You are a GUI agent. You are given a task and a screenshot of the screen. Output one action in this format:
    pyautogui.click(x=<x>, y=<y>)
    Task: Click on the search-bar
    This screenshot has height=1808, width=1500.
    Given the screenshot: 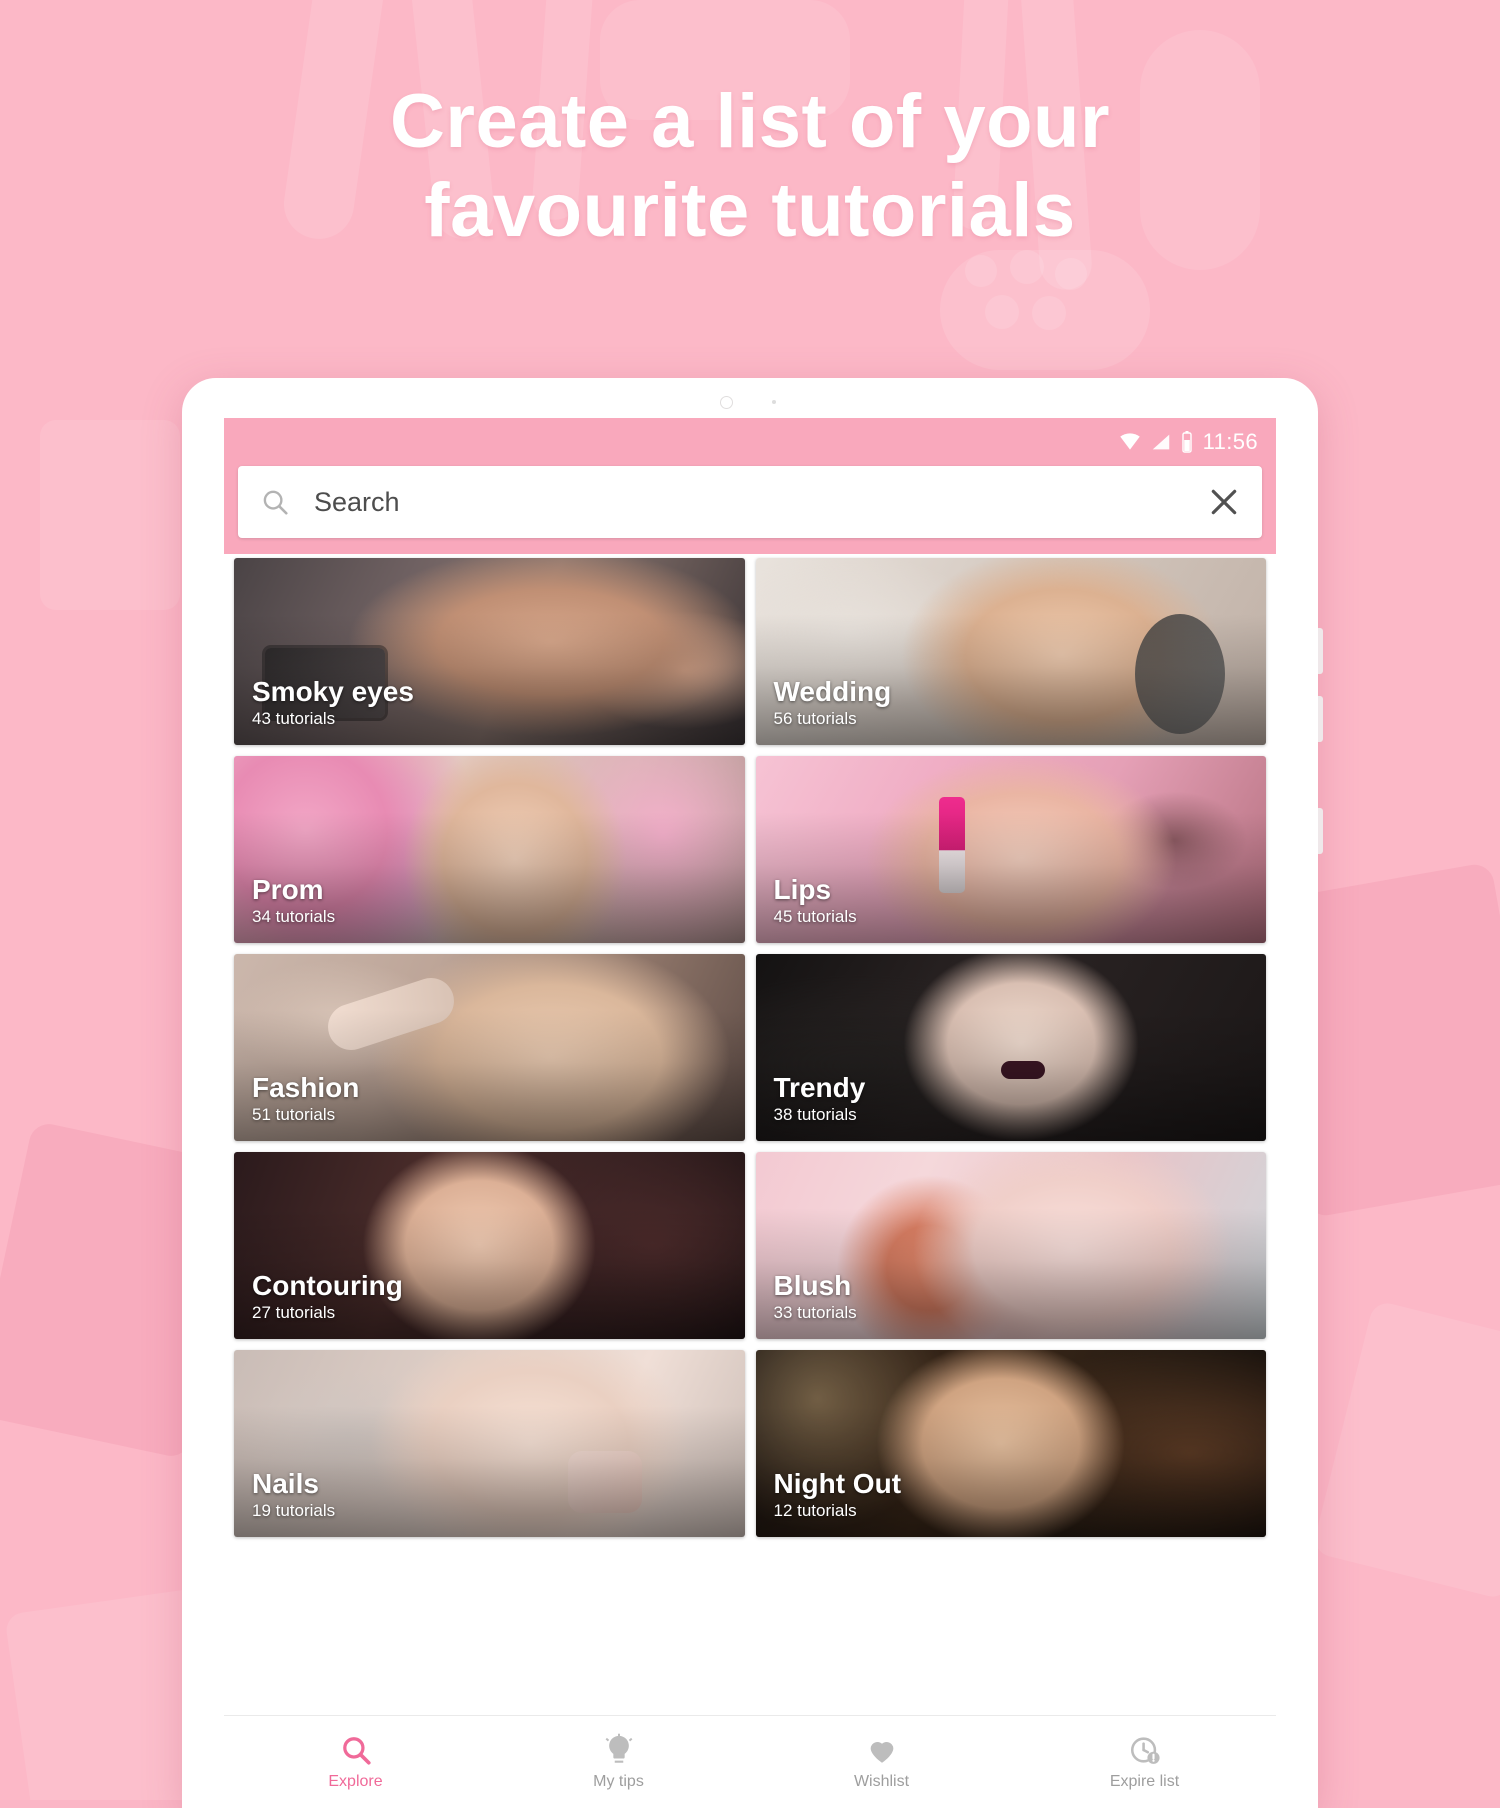 What is the action you would take?
    pyautogui.click(x=750, y=502)
    